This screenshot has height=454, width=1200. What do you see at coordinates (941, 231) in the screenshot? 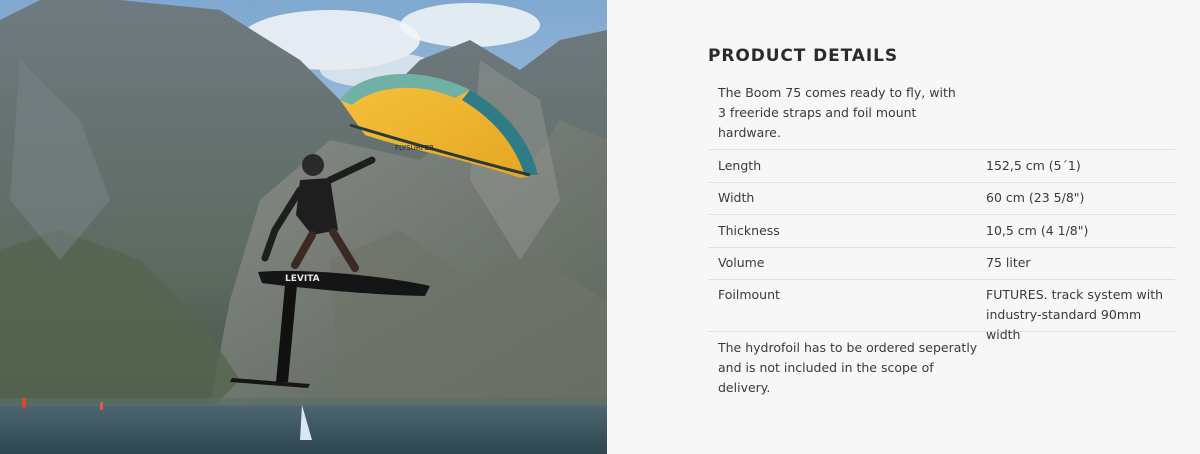
I see `spec-row-thickness: Thickness 10,5 cm (4 1/8")` at bounding box center [941, 231].